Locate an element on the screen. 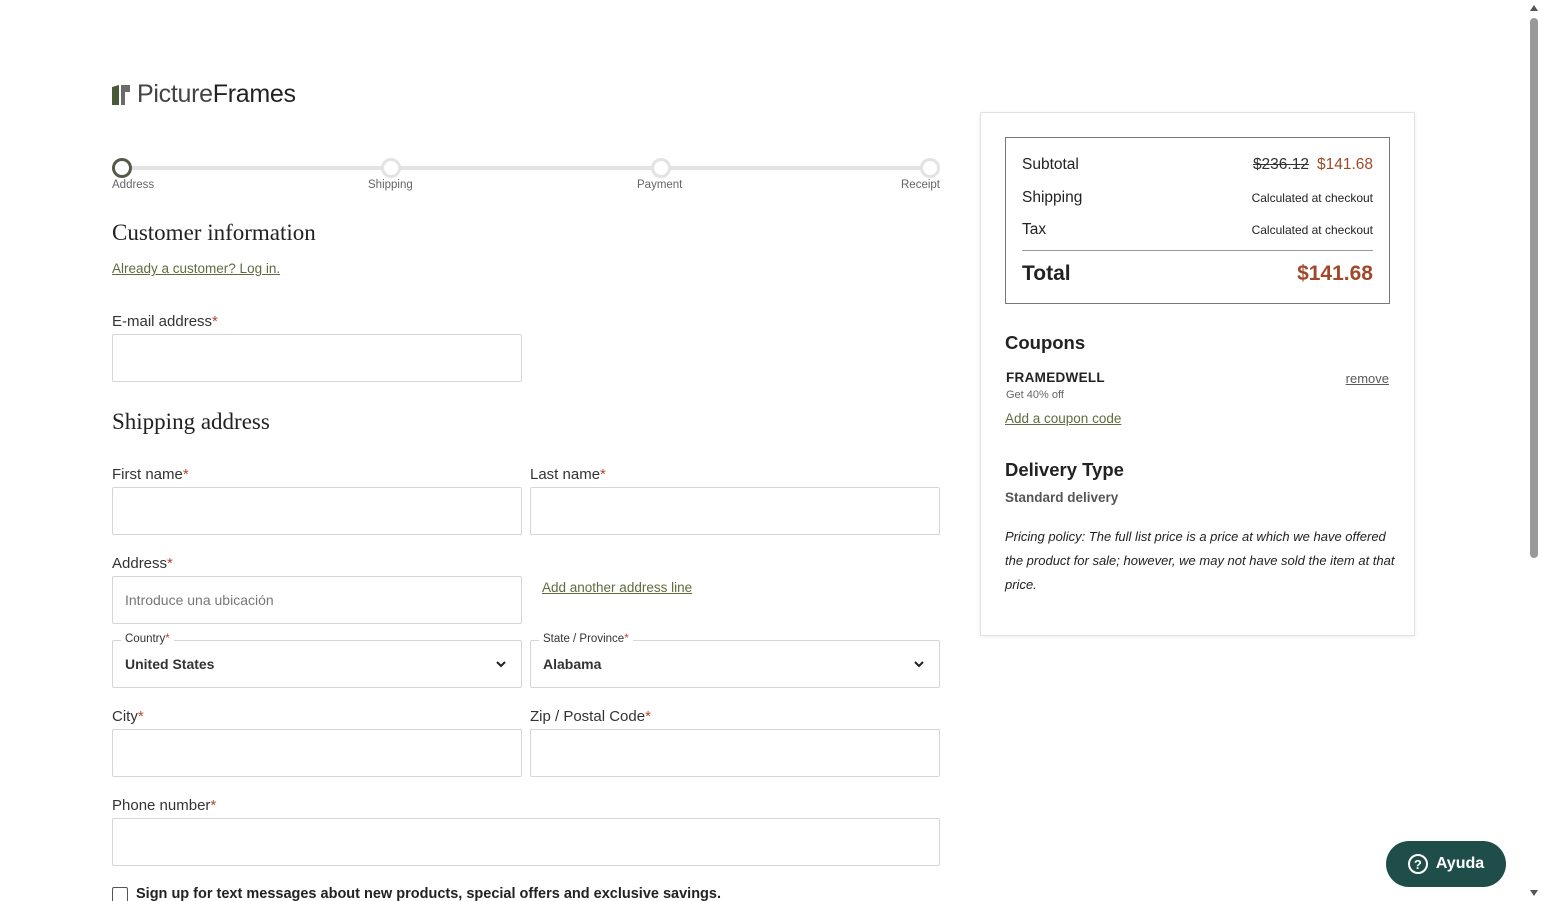  step-dot-payment is located at coordinates (661, 168).